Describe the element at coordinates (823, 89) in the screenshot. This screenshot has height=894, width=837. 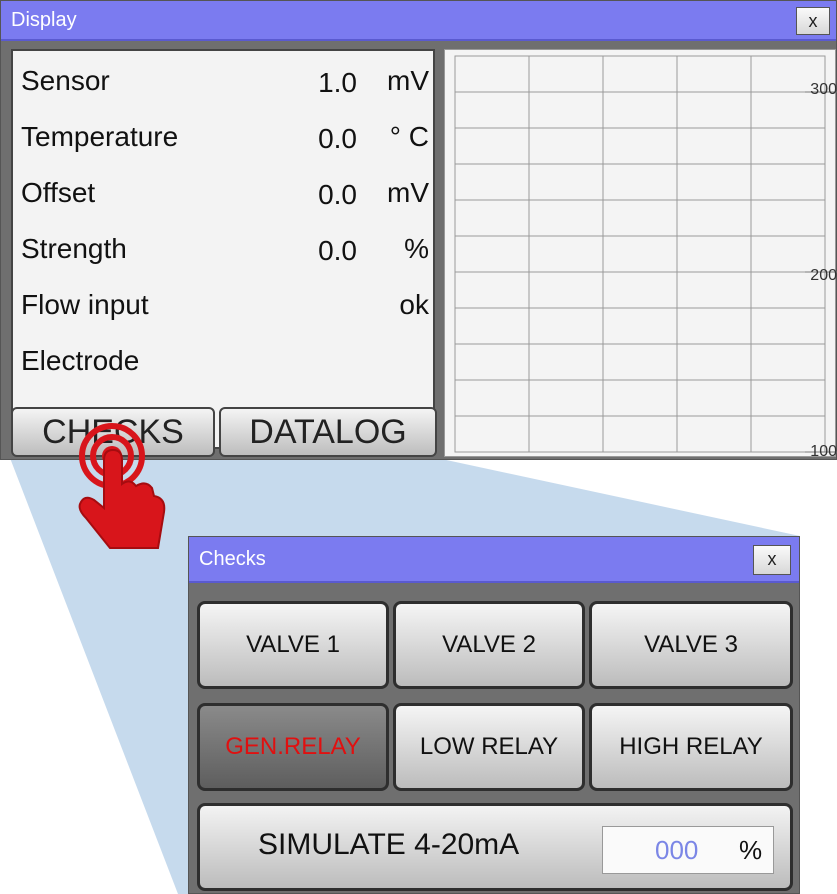
I see `y-tick-label: 300` at that location.